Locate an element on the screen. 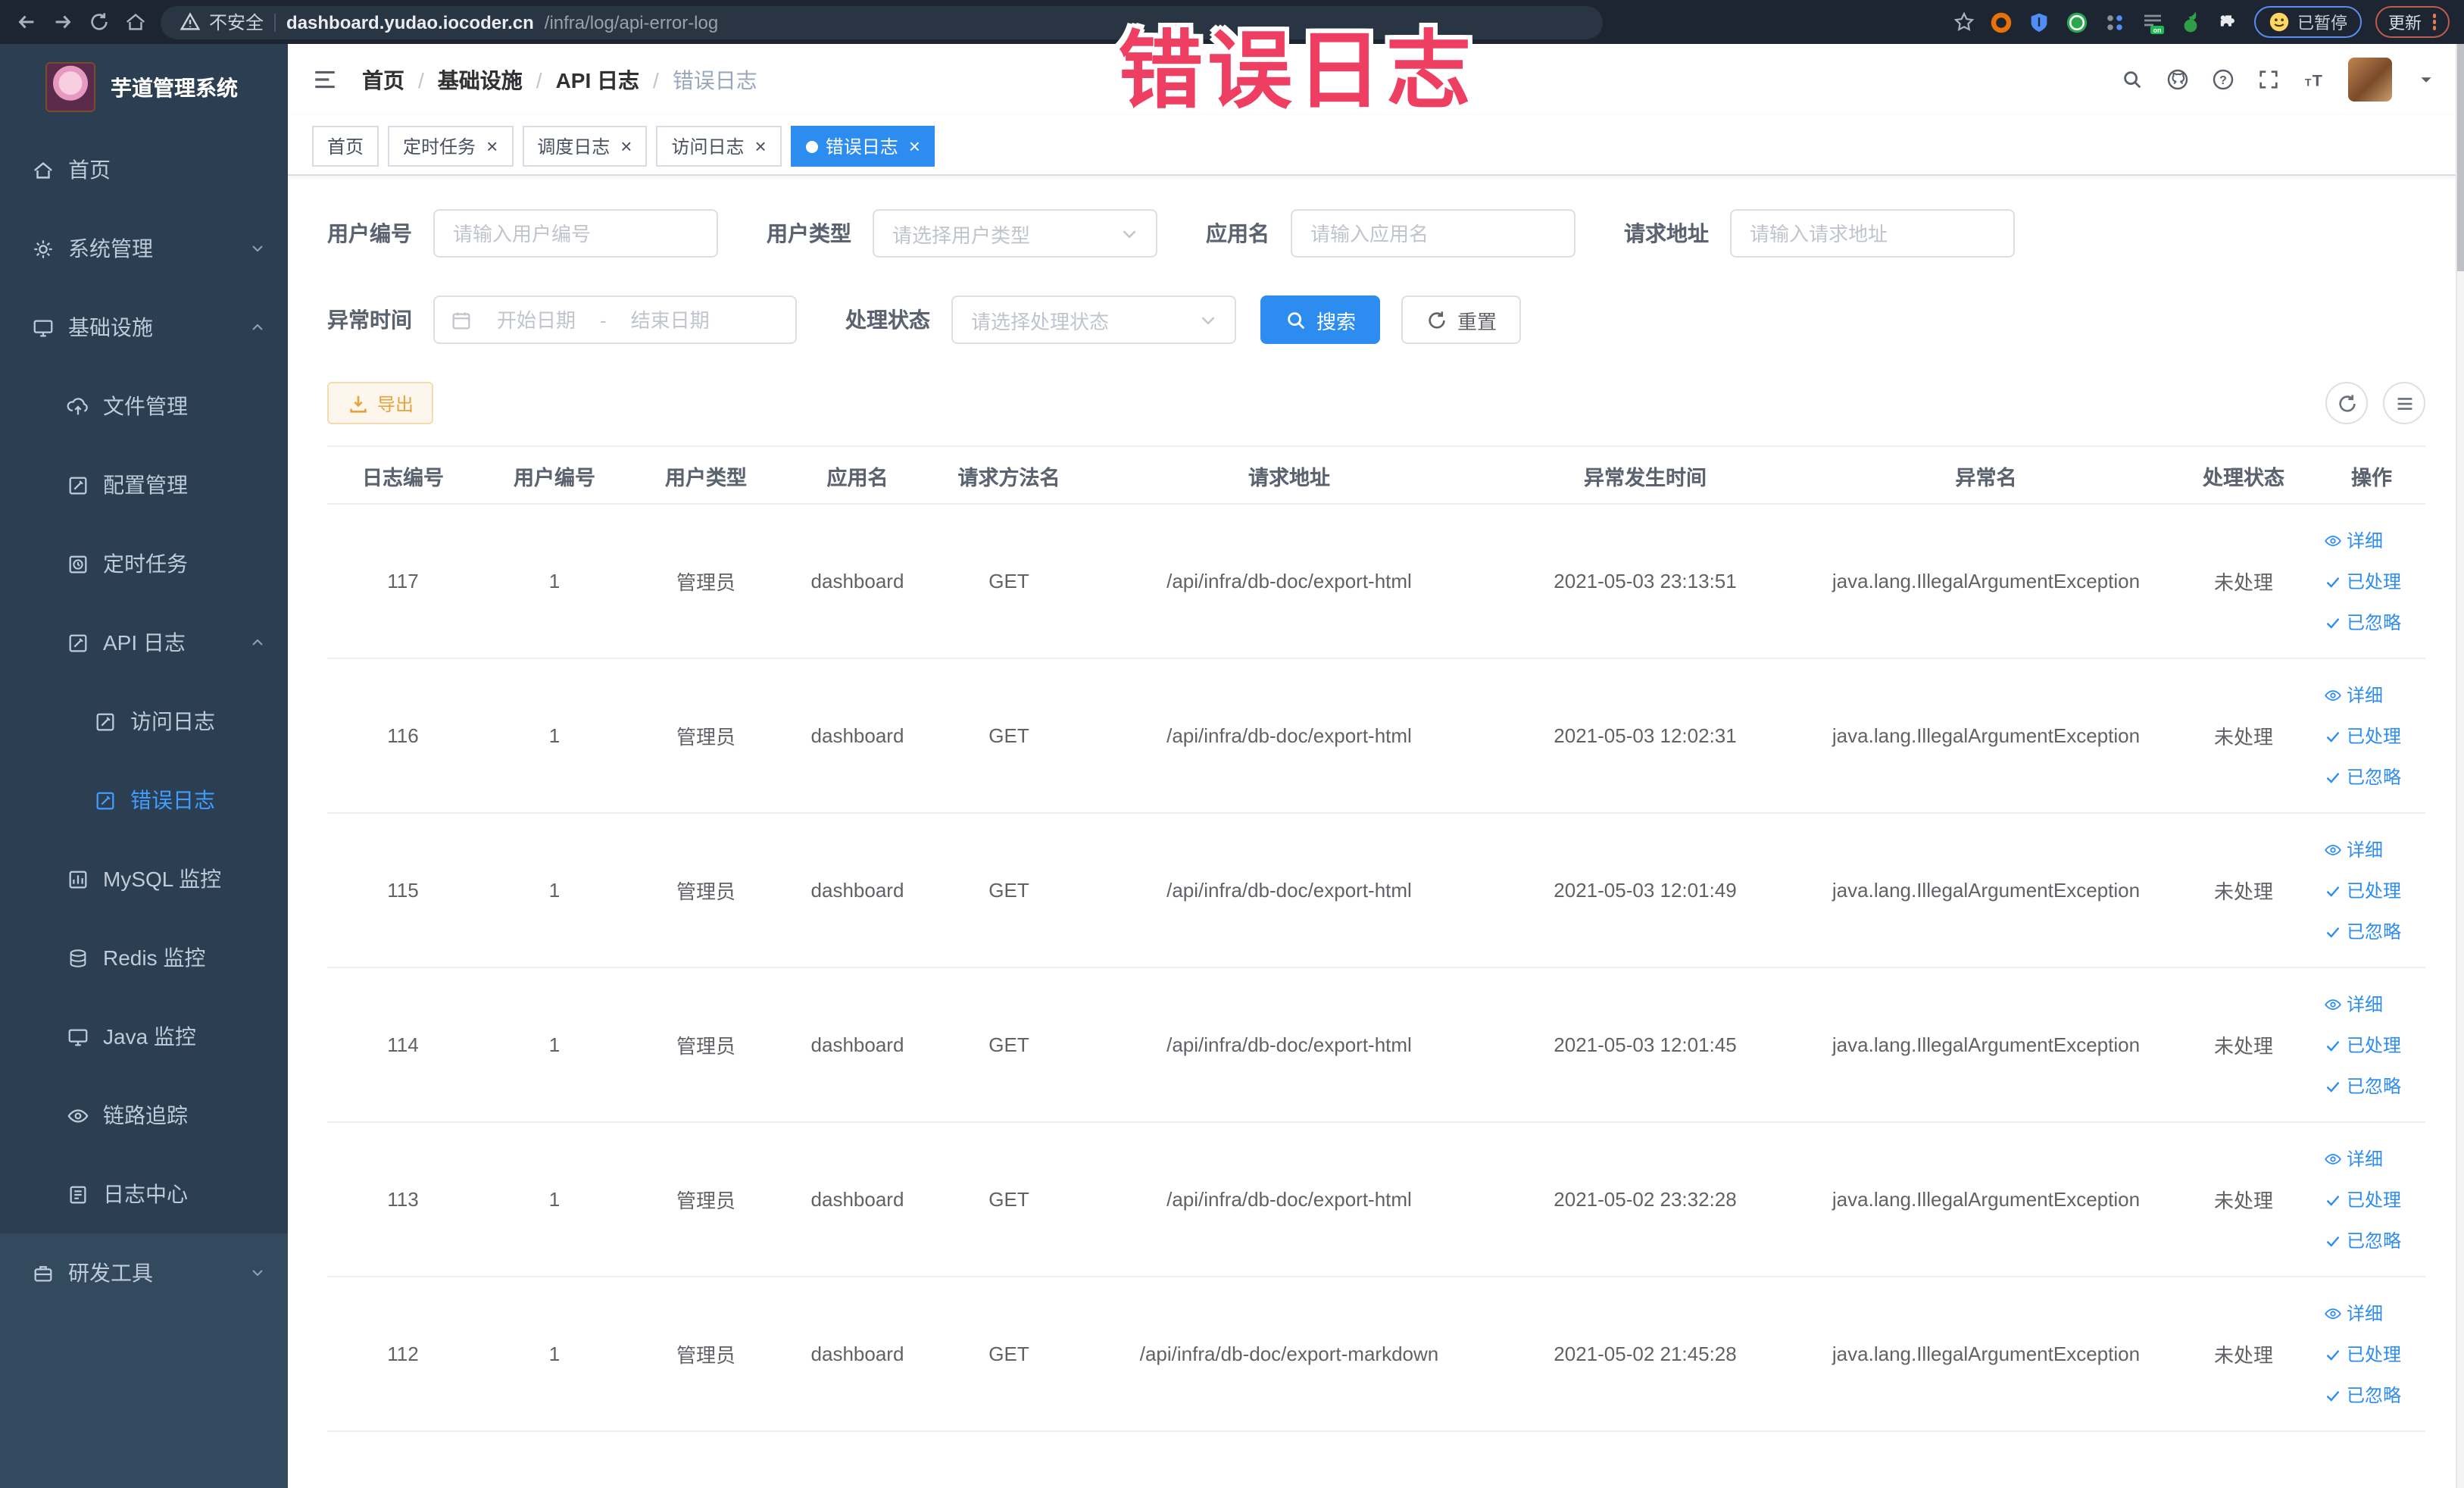 The height and width of the screenshot is (1488, 2464). check-icon is located at coordinates (2333, 1240).